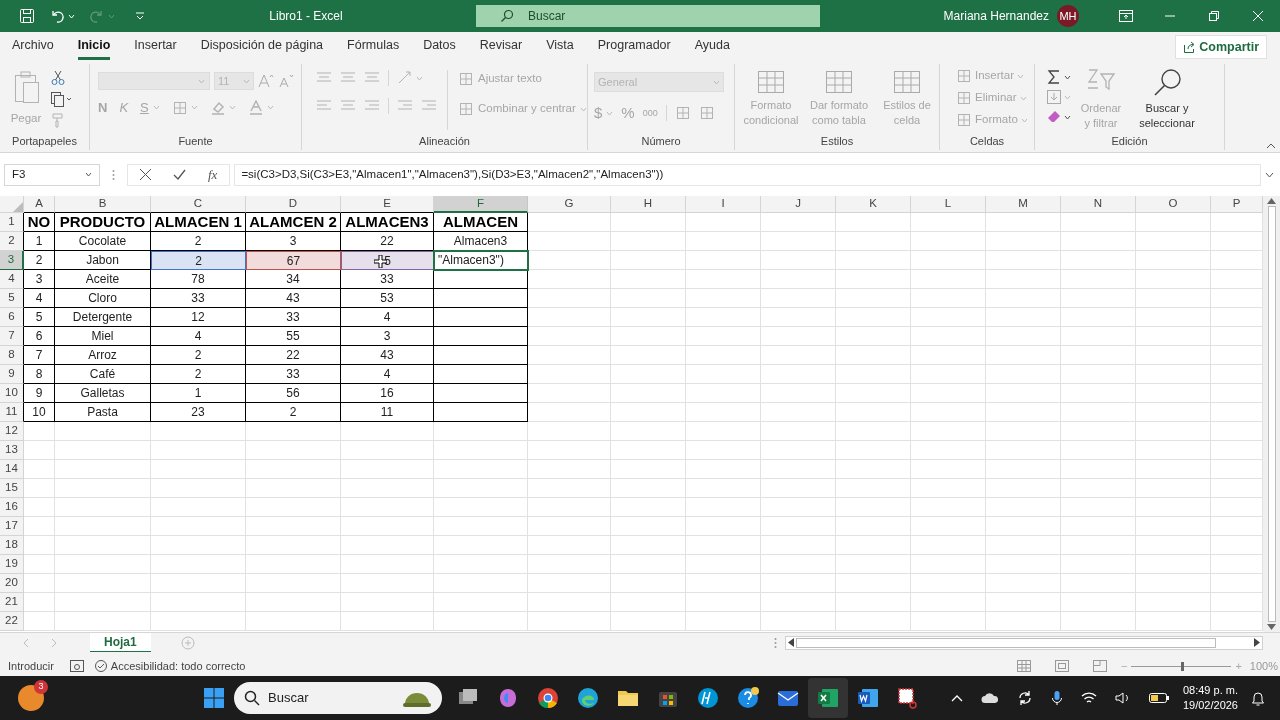 The image size is (1280, 720). What do you see at coordinates (1167, 99) in the screenshot?
I see `ribbon-button: Buscar y seleccionar` at bounding box center [1167, 99].